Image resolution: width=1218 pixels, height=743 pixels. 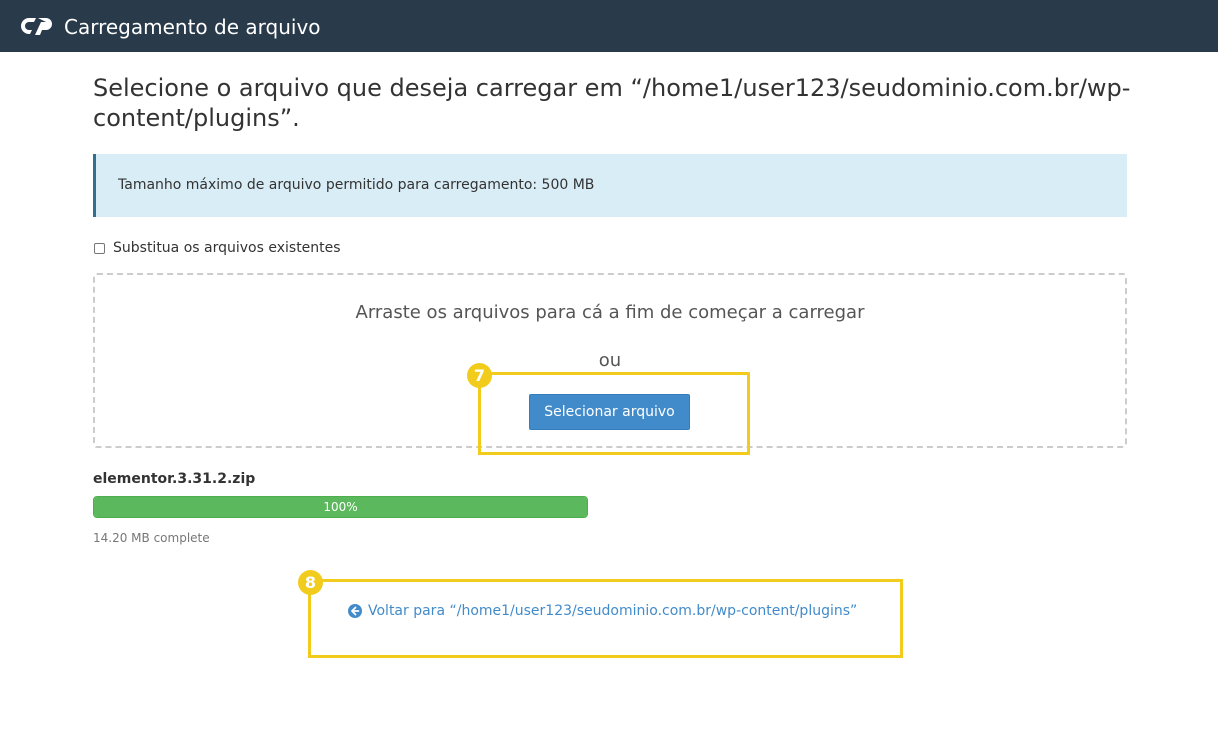 I want to click on overwrite-option: Substitua os arquivos existentes, so click(x=217, y=248).